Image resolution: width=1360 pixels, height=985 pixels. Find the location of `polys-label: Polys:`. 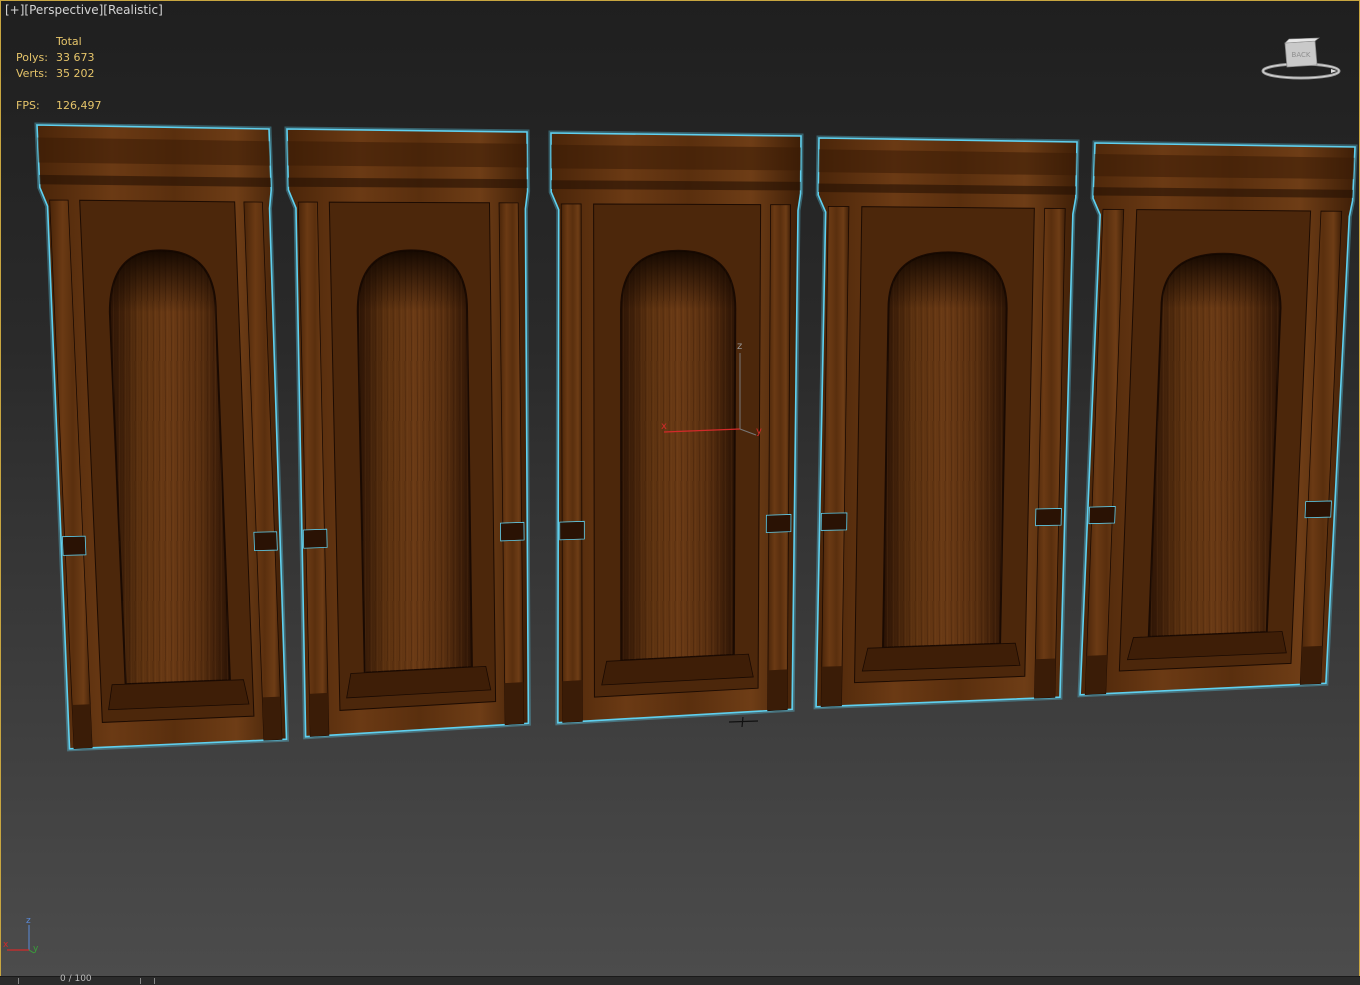

polys-label: Polys: is located at coordinates (32, 57).